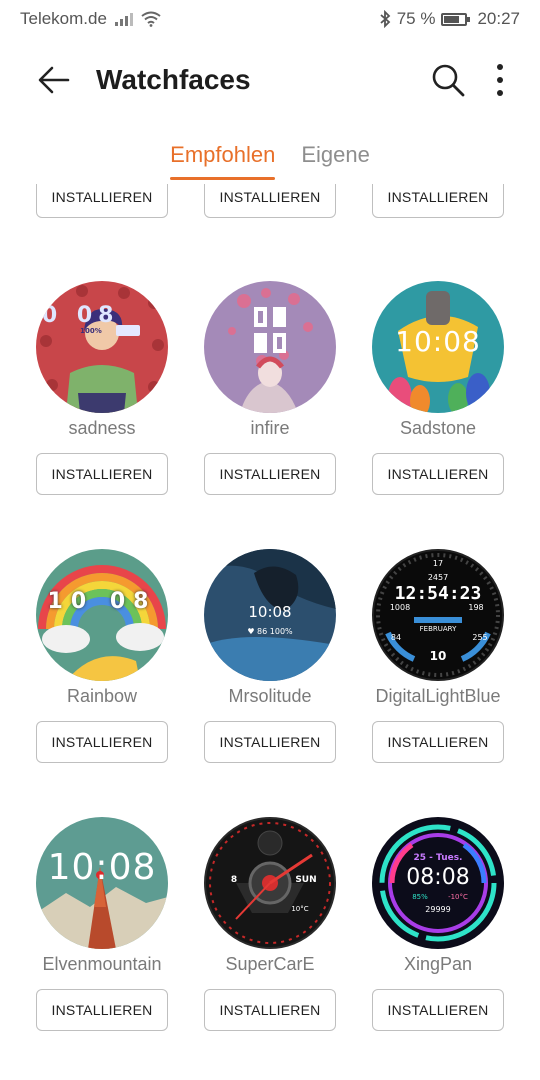 The height and width of the screenshot is (1080, 540). I want to click on watchface-name: DigitalLightBlue, so click(438, 696).